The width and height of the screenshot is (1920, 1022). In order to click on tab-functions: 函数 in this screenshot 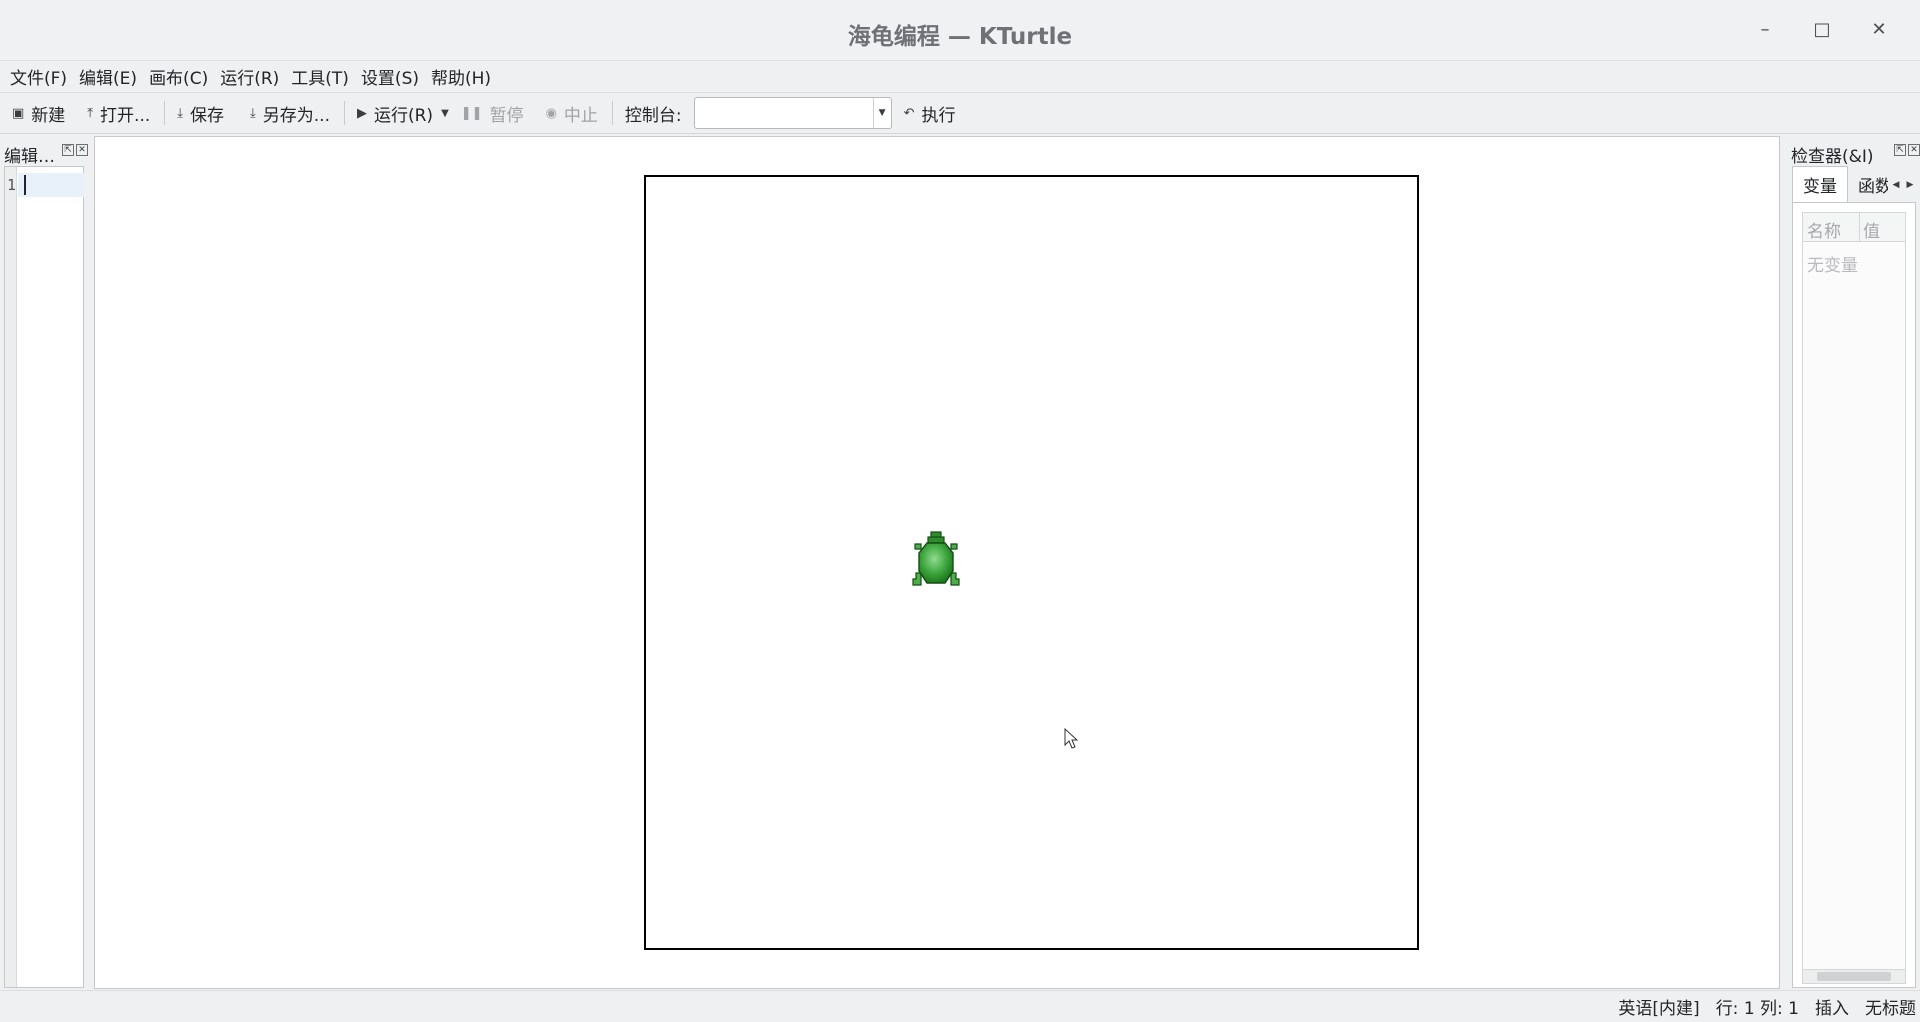, I will do `click(1868, 184)`.